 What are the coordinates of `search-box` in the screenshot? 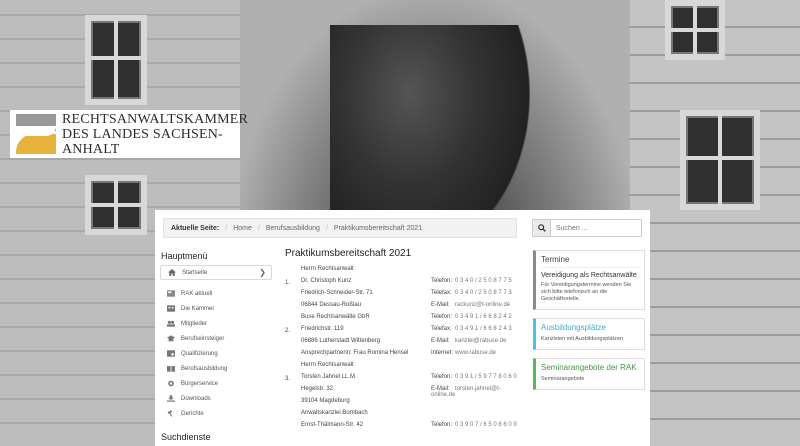 It's located at (587, 228).